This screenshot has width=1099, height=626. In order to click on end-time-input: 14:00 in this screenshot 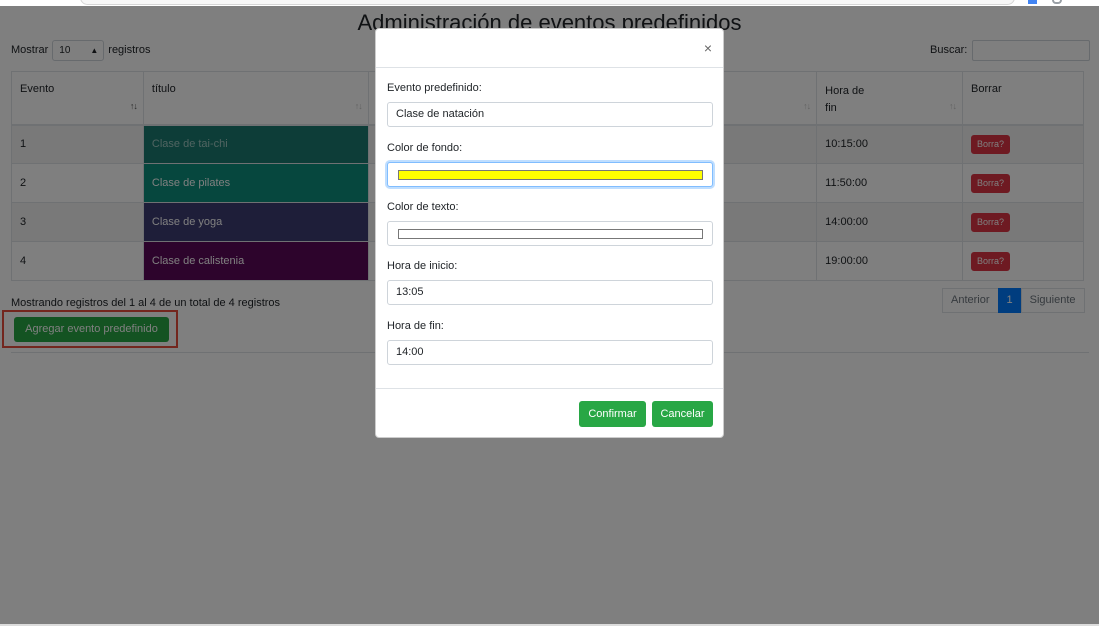, I will do `click(550, 352)`.